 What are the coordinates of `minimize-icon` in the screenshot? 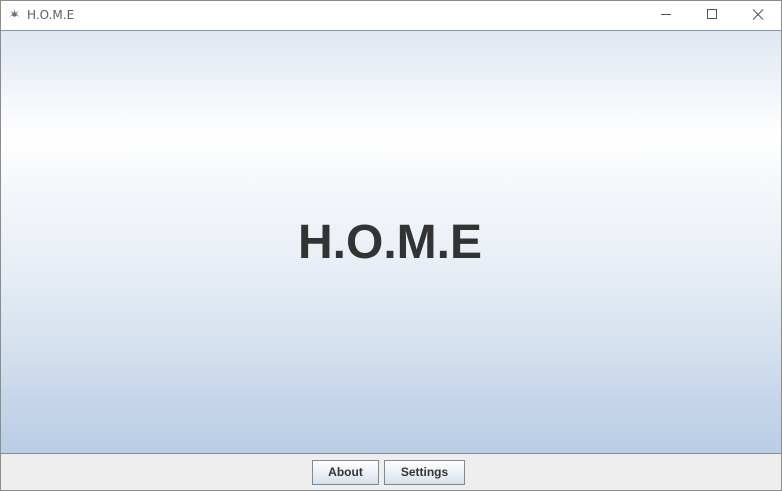 It's located at (666, 14).